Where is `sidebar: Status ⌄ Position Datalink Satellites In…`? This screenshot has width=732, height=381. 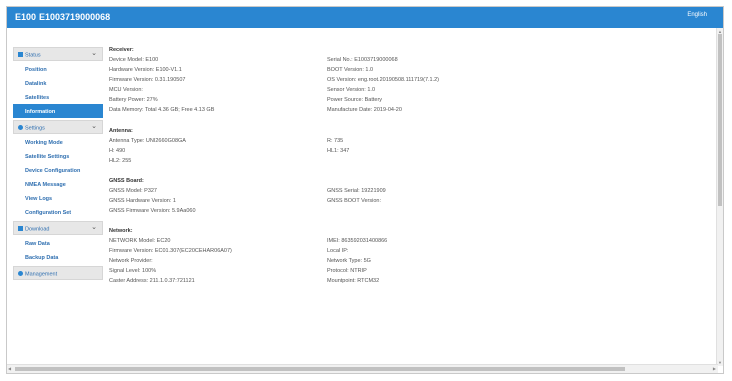
sidebar: Status ⌄ Position Datalink Satellites In… is located at coordinates (58, 164).